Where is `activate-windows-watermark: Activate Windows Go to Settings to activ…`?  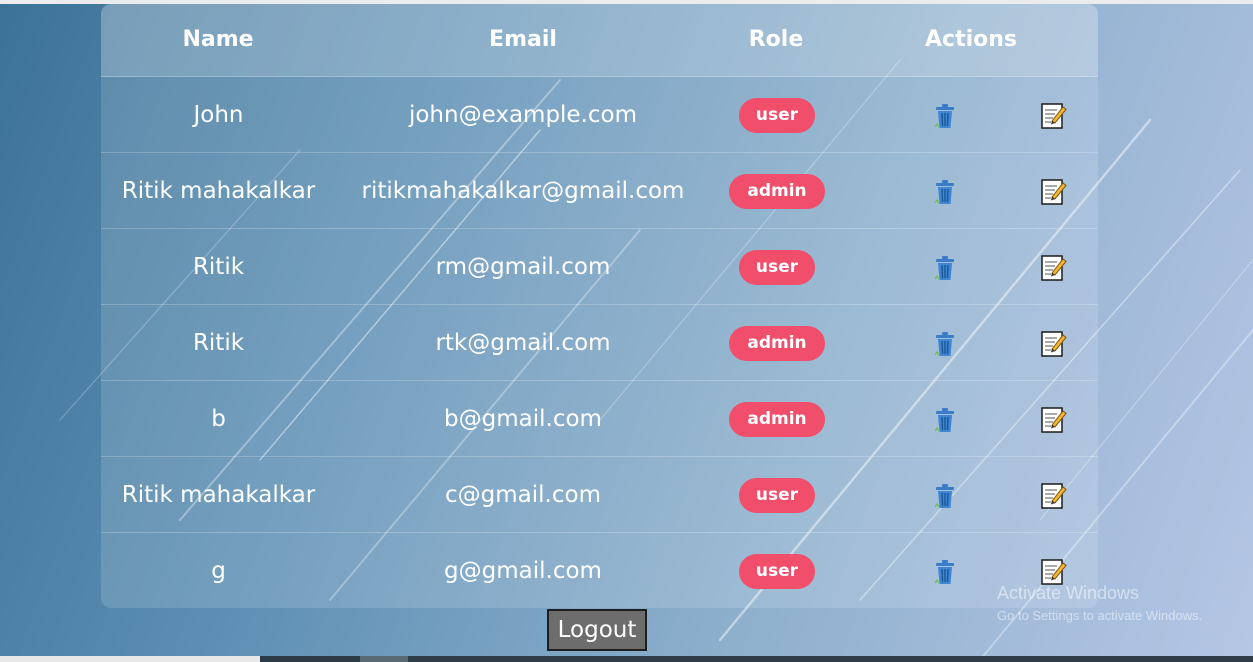
activate-windows-watermark: Activate Windows Go to Settings to activ… is located at coordinates (1099, 603).